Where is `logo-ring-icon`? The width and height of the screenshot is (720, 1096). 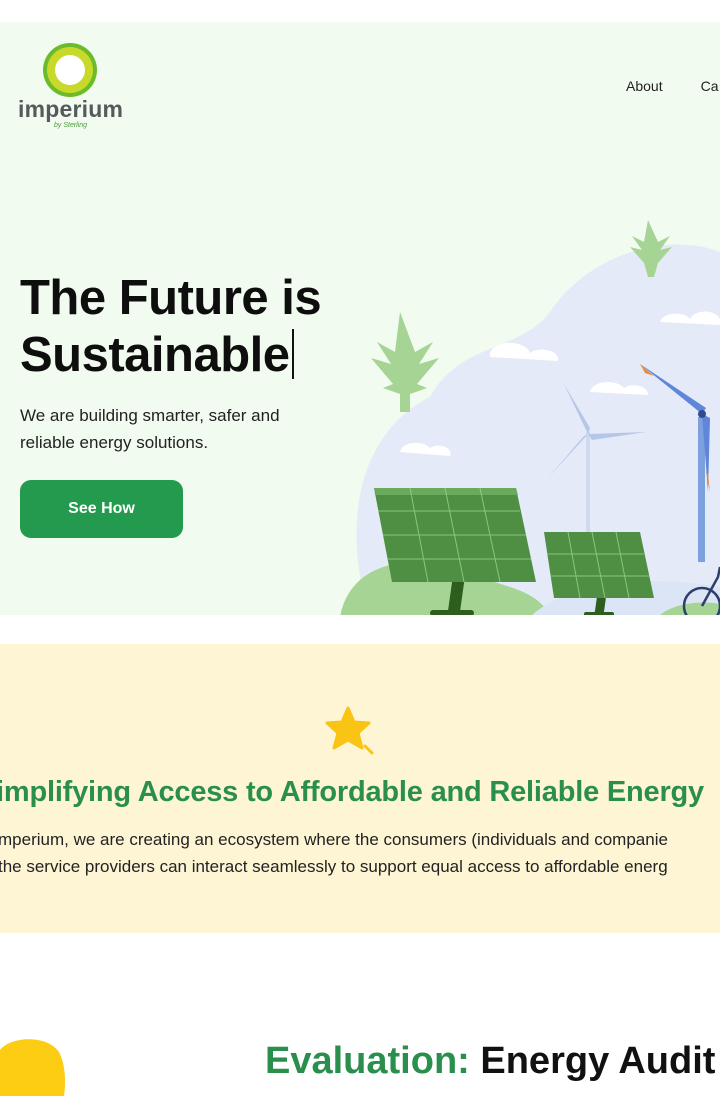
logo-ring-icon is located at coordinates (70, 70).